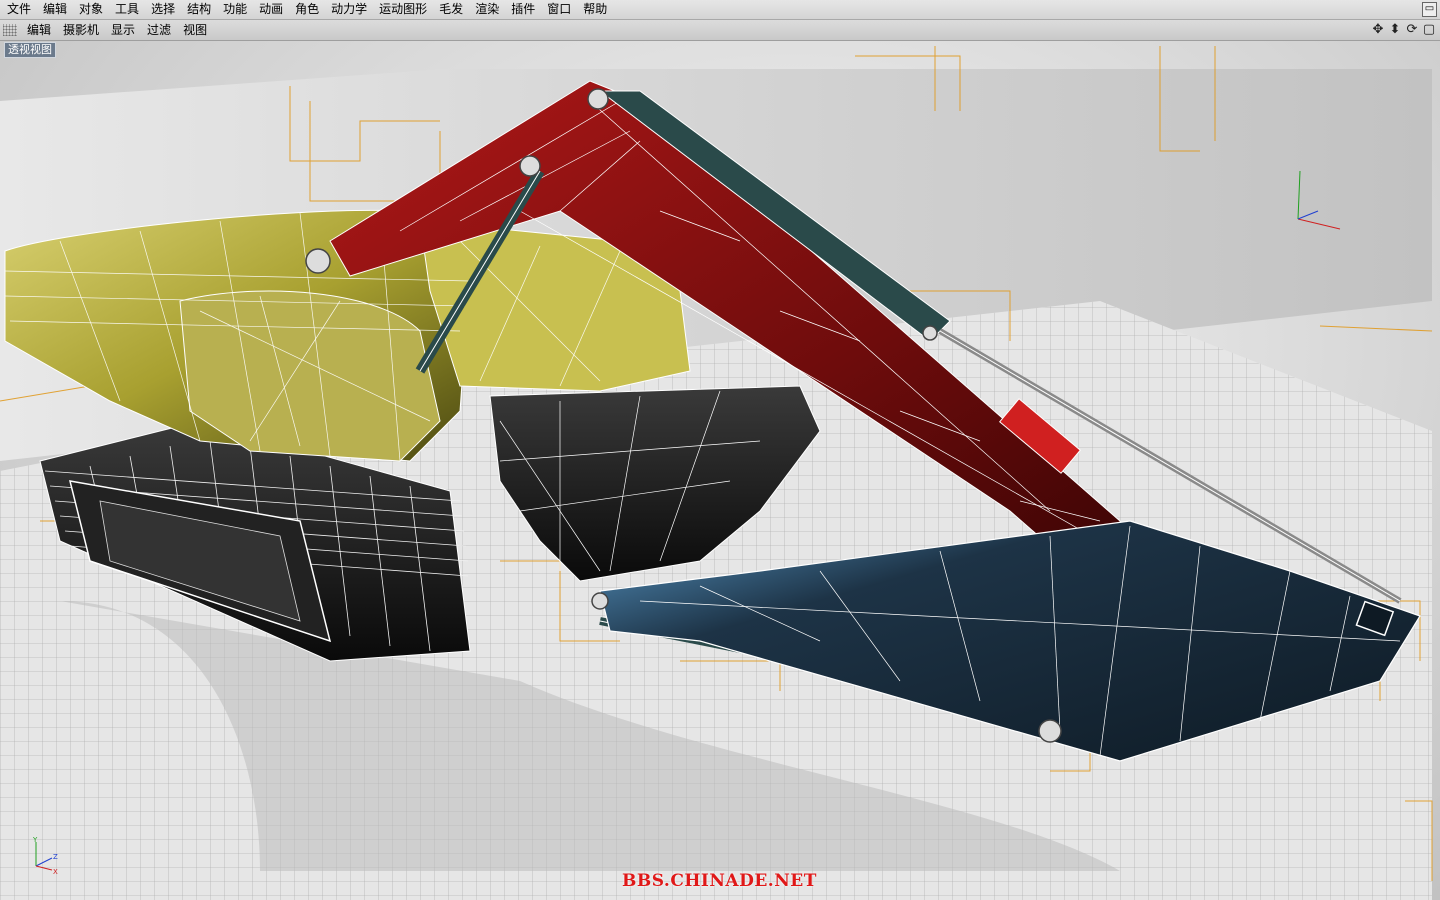 The image size is (1440, 900). I want to click on menu-character: 角色, so click(307, 9).